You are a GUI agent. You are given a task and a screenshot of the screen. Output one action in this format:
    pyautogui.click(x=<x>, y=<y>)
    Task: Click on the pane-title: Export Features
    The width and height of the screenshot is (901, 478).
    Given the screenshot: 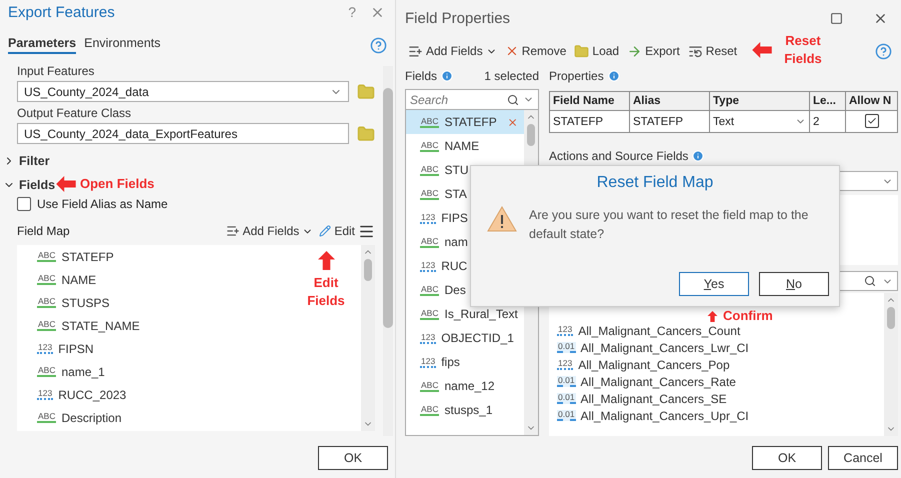 What is the action you would take?
    pyautogui.click(x=61, y=12)
    